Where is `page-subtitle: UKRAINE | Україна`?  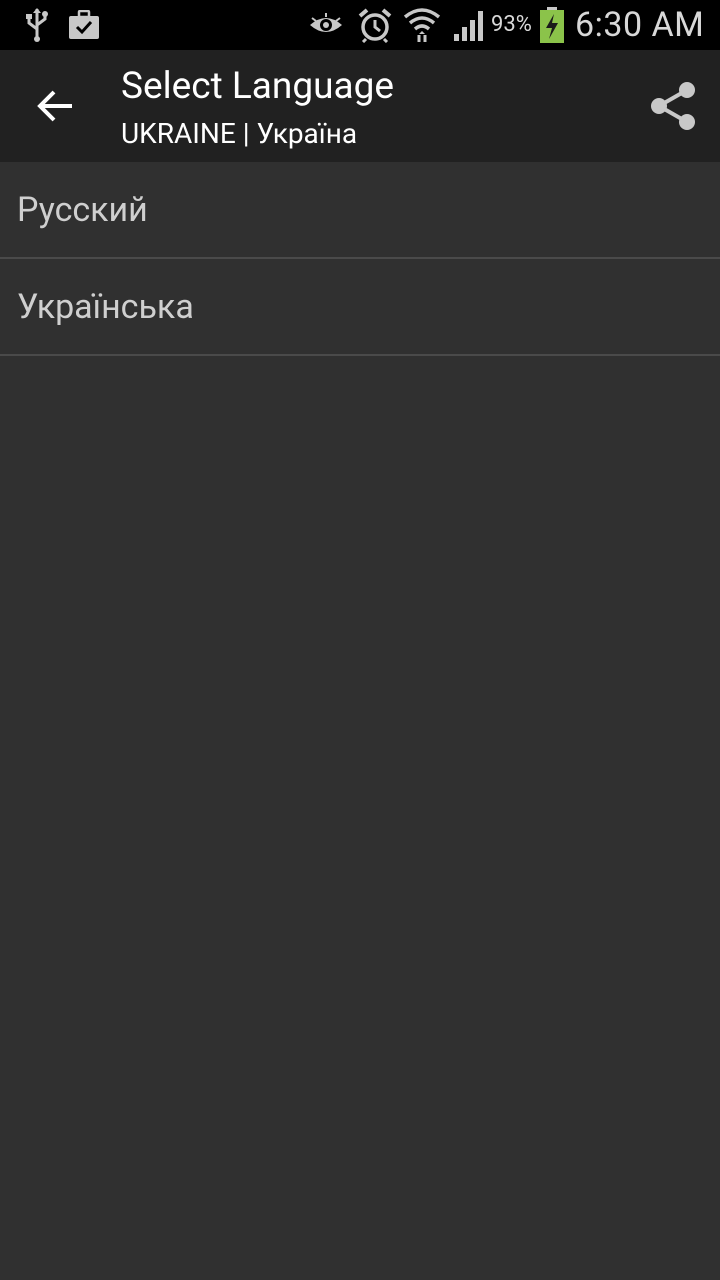 page-subtitle: UKRAINE | Україна is located at coordinates (239, 133).